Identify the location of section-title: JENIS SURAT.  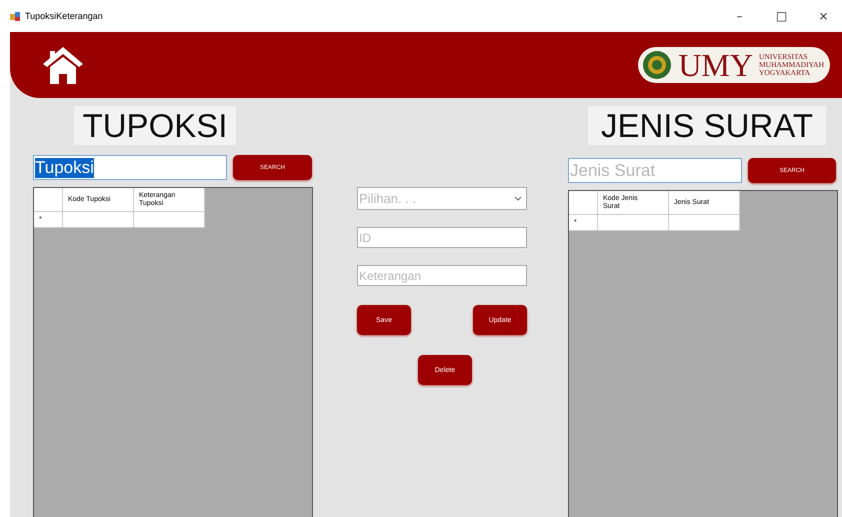
(707, 125).